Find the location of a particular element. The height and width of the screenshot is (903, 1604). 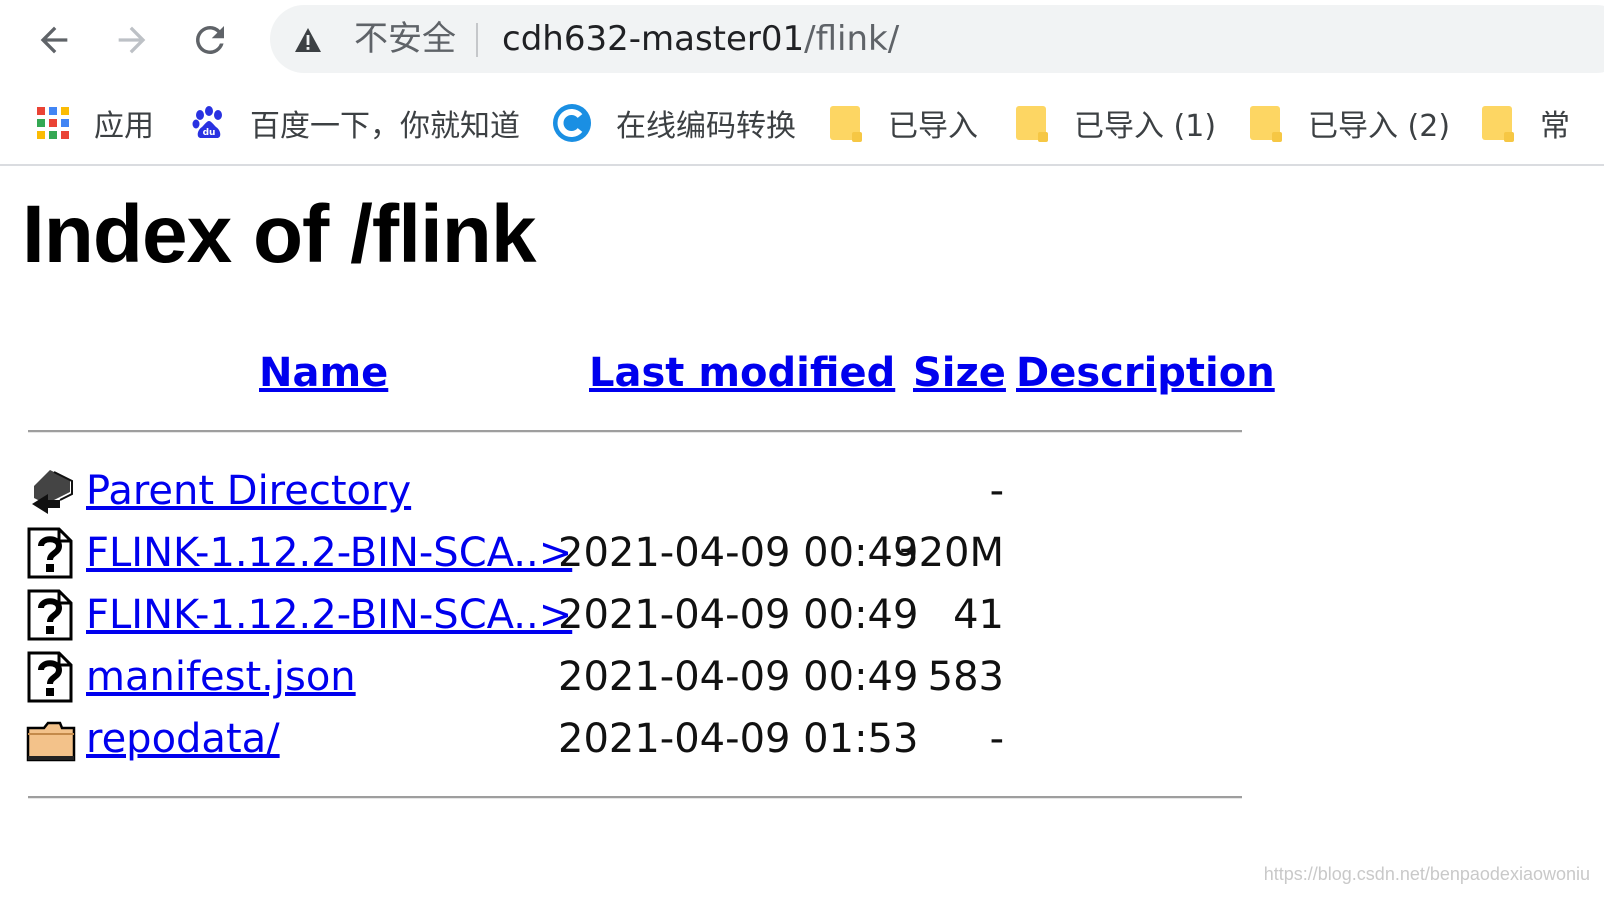

forward-button is located at coordinates (132, 40).